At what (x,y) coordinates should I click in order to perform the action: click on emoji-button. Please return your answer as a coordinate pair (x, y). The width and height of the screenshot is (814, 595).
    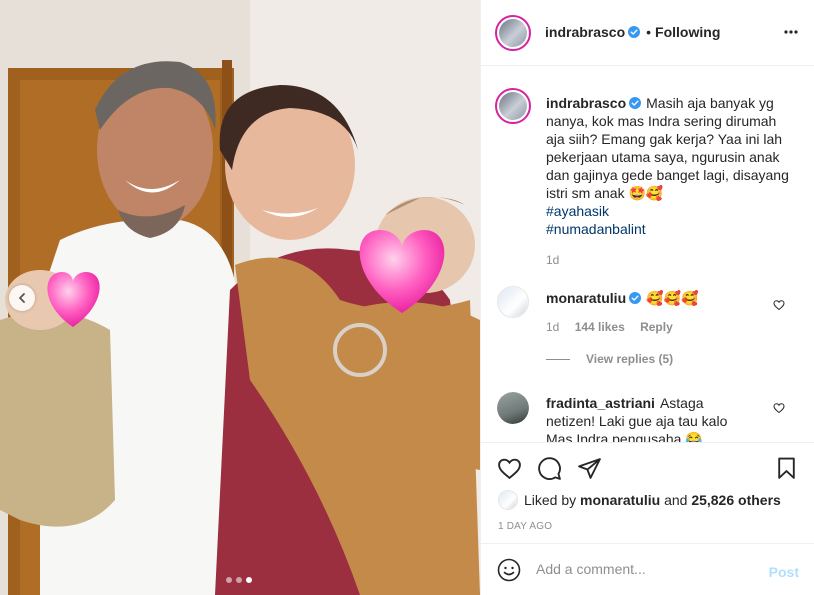
    Looking at the image, I should click on (509, 571).